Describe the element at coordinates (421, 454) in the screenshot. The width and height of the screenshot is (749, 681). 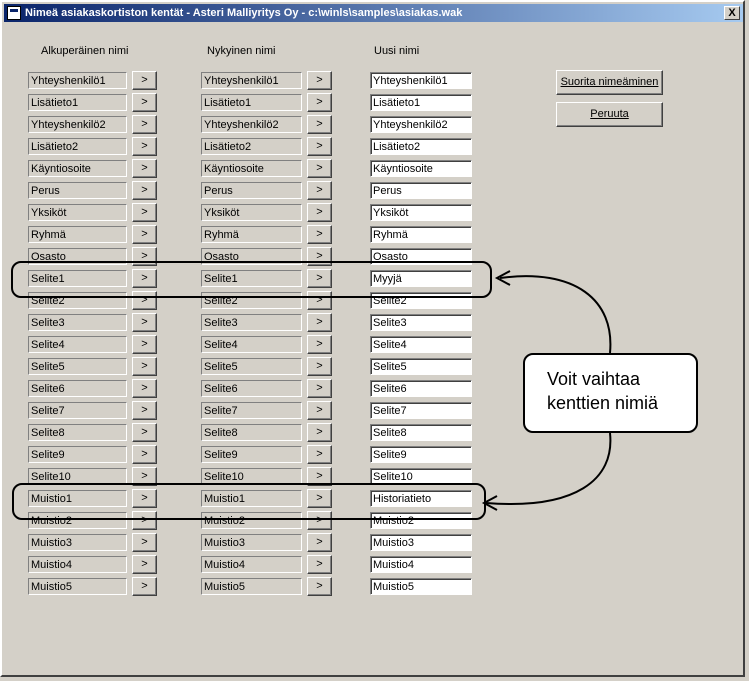
I see `new-name-input: Selite9` at that location.